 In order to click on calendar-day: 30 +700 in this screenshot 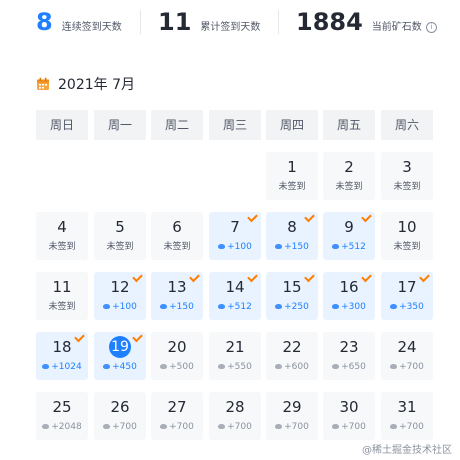, I will do `click(349, 416)`.